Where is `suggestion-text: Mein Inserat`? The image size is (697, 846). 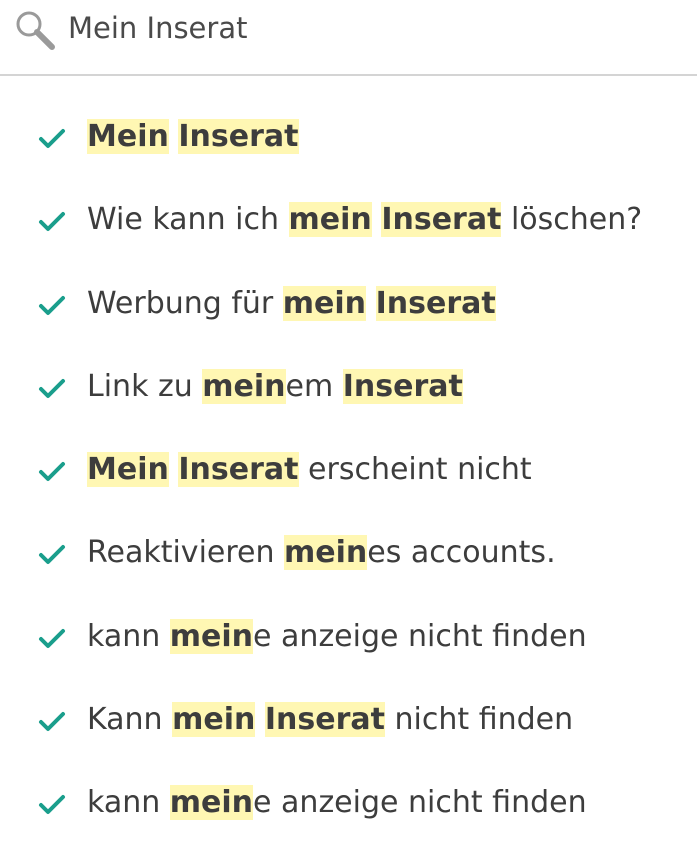 suggestion-text: Mein Inserat is located at coordinates (193, 137).